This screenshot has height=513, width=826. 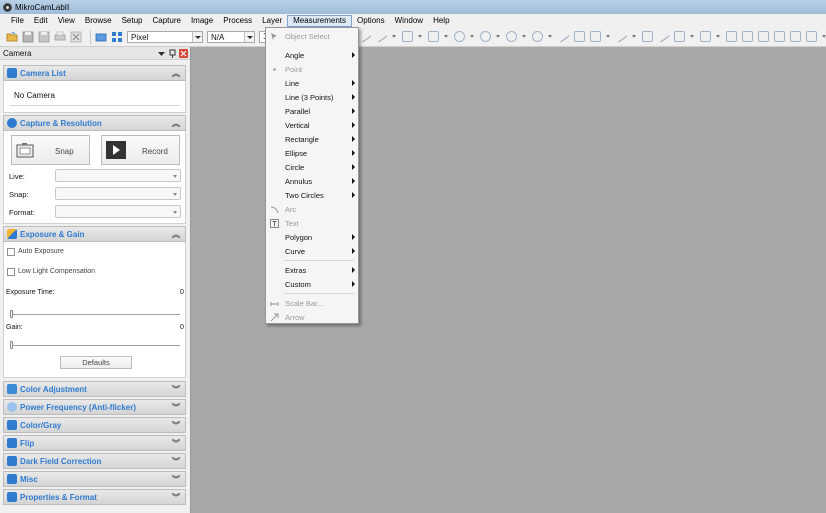 I want to click on grid-view-icon, so click(x=117, y=37).